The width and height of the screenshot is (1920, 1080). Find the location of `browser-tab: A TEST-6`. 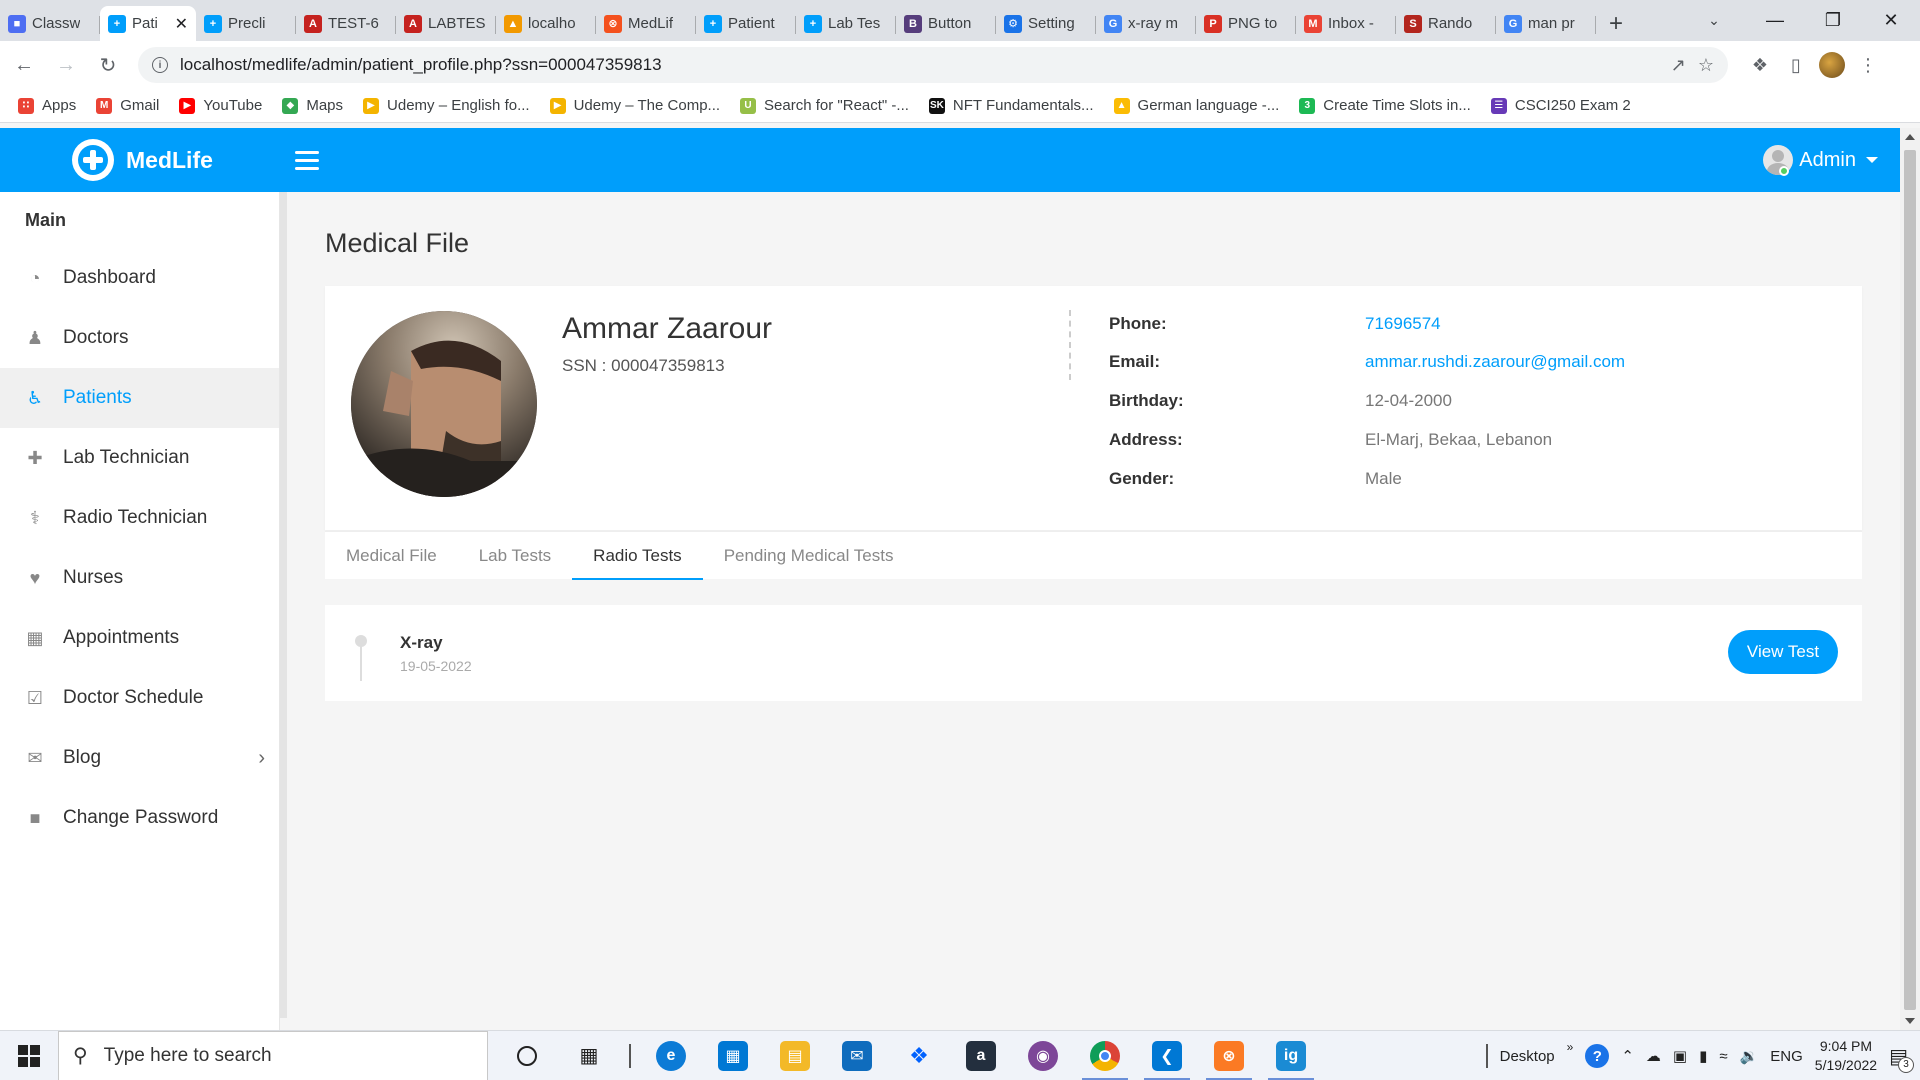

browser-tab: A TEST-6 is located at coordinates (346, 23).